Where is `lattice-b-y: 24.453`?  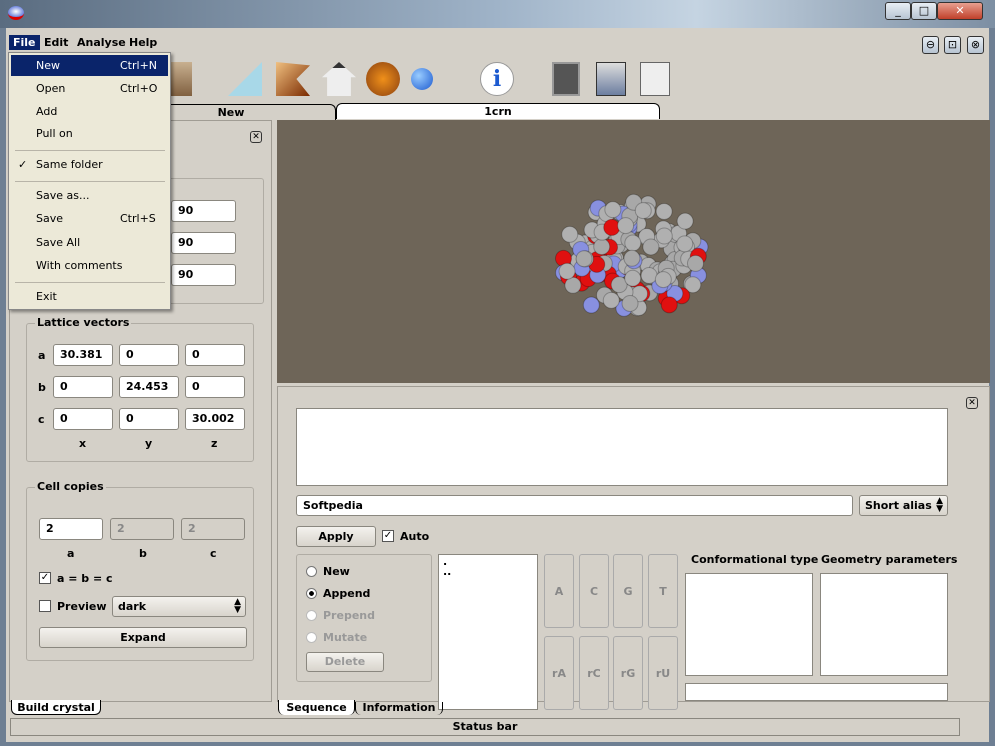 lattice-b-y: 24.453 is located at coordinates (149, 387).